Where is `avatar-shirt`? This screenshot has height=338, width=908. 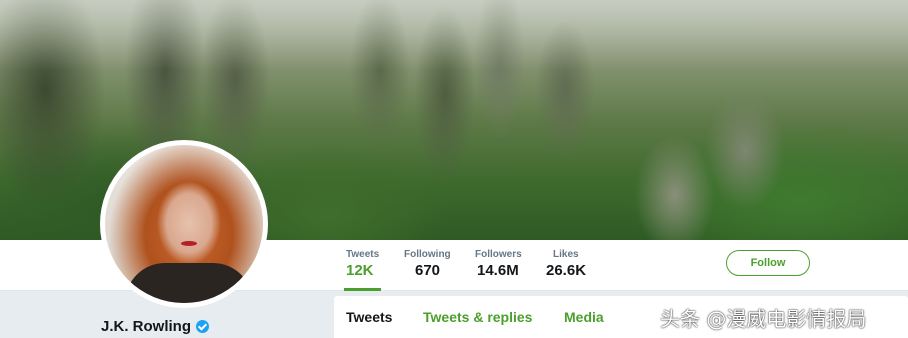
avatar-shirt is located at coordinates (189, 283).